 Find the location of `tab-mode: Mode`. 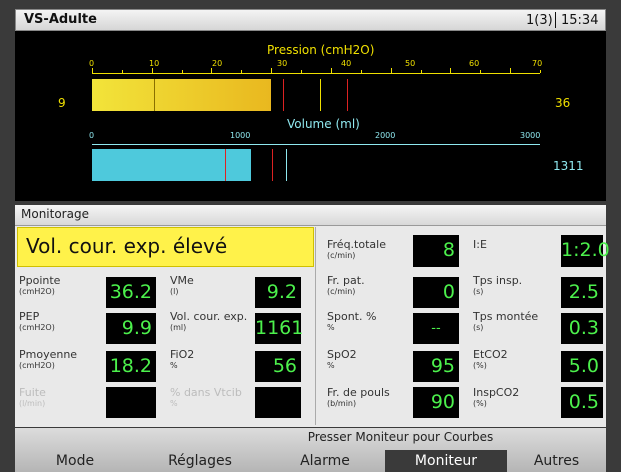

tab-mode: Mode is located at coordinates (75, 461).